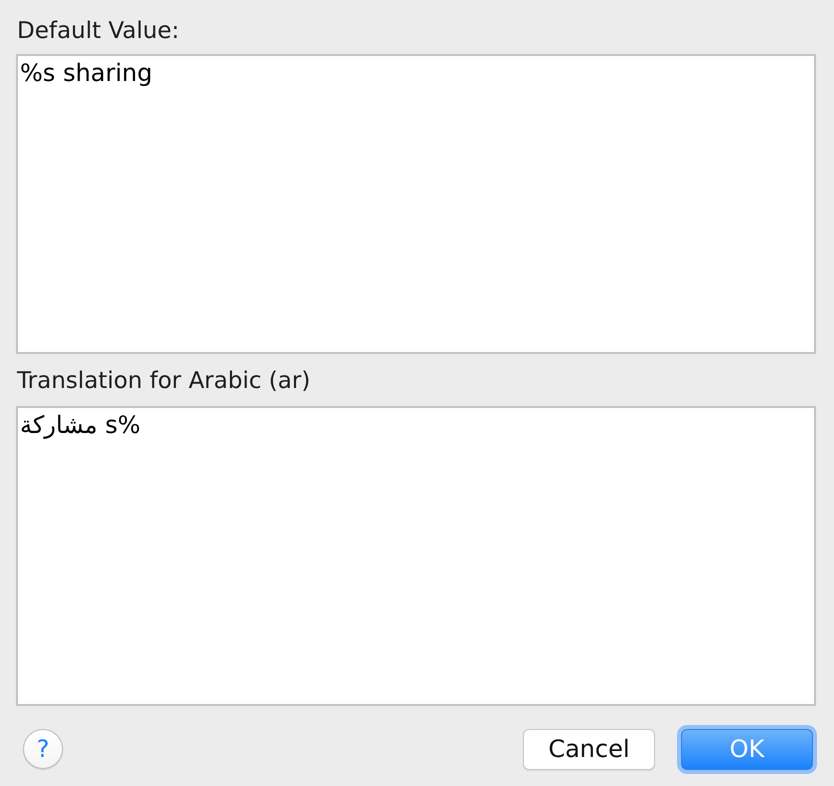 The image size is (834, 786). Describe the element at coordinates (163, 381) in the screenshot. I see `translation-label: Translation for Arabic (ar)` at that location.